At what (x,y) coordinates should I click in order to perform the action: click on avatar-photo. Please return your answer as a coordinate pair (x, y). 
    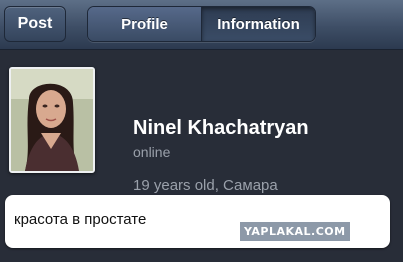
    Looking at the image, I should click on (52, 120).